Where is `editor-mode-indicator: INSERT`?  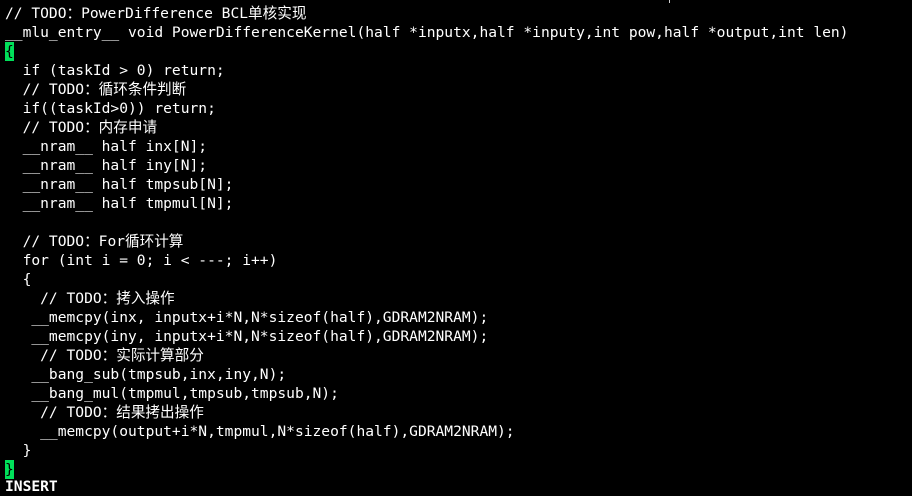 editor-mode-indicator: INSERT is located at coordinates (31, 486).